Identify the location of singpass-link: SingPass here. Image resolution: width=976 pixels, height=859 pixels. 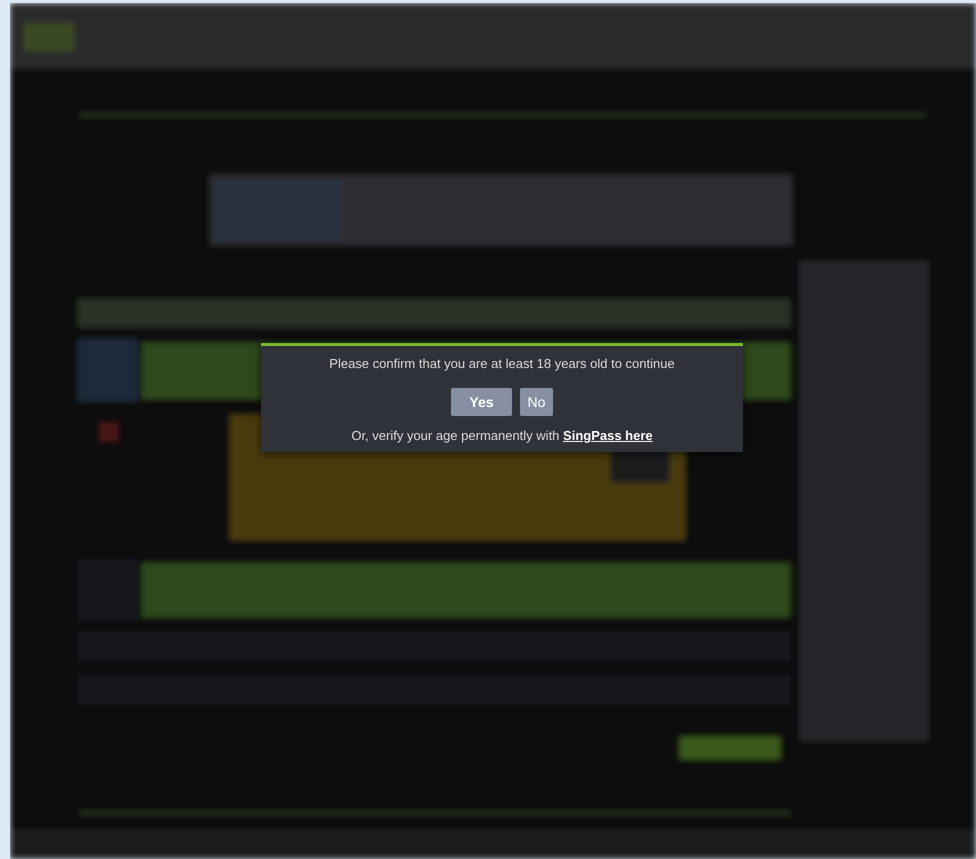
(608, 435).